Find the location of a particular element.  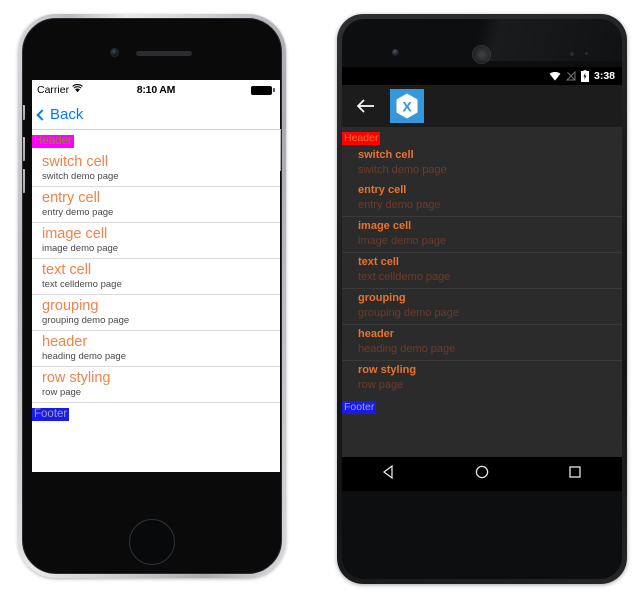

back-button: Back is located at coordinates (60, 114).